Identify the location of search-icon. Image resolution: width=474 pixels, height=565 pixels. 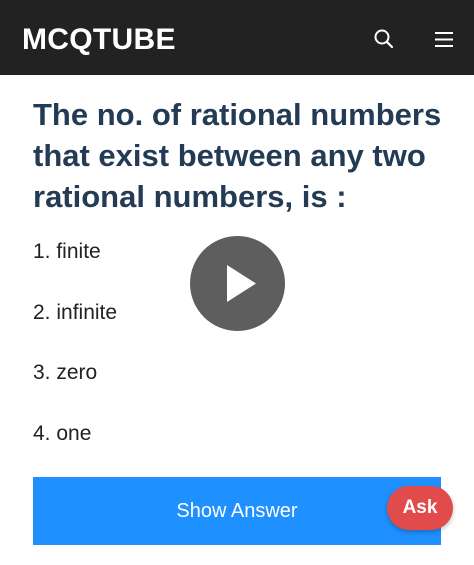
(384, 39).